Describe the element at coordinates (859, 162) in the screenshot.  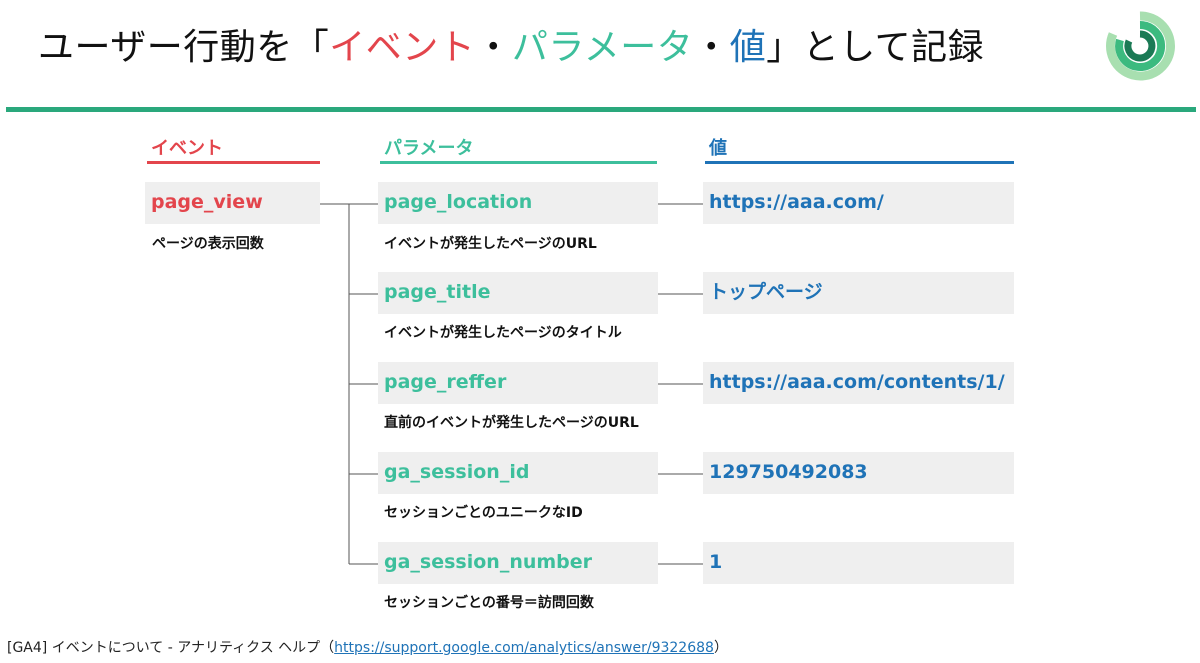
I see `column-header-value-underline` at that location.